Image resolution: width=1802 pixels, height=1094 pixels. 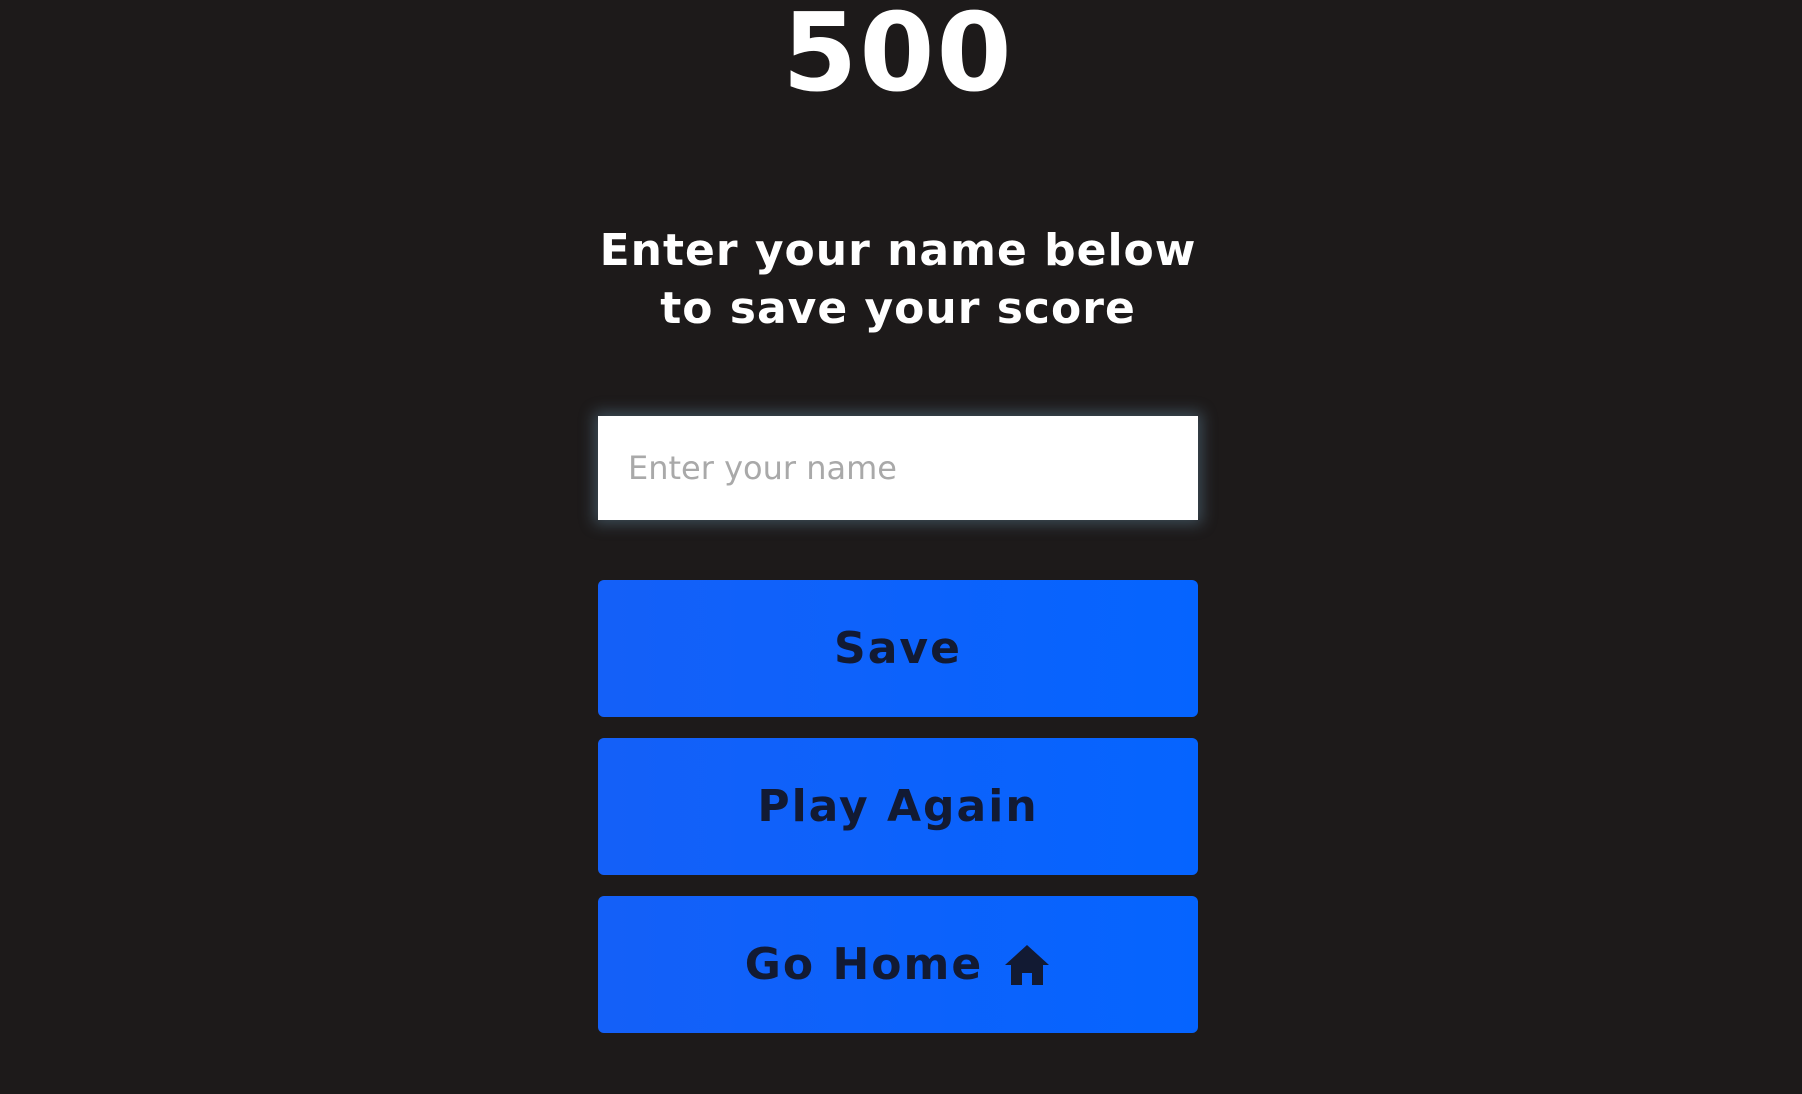 I want to click on save-button-label: Save, so click(x=898, y=648).